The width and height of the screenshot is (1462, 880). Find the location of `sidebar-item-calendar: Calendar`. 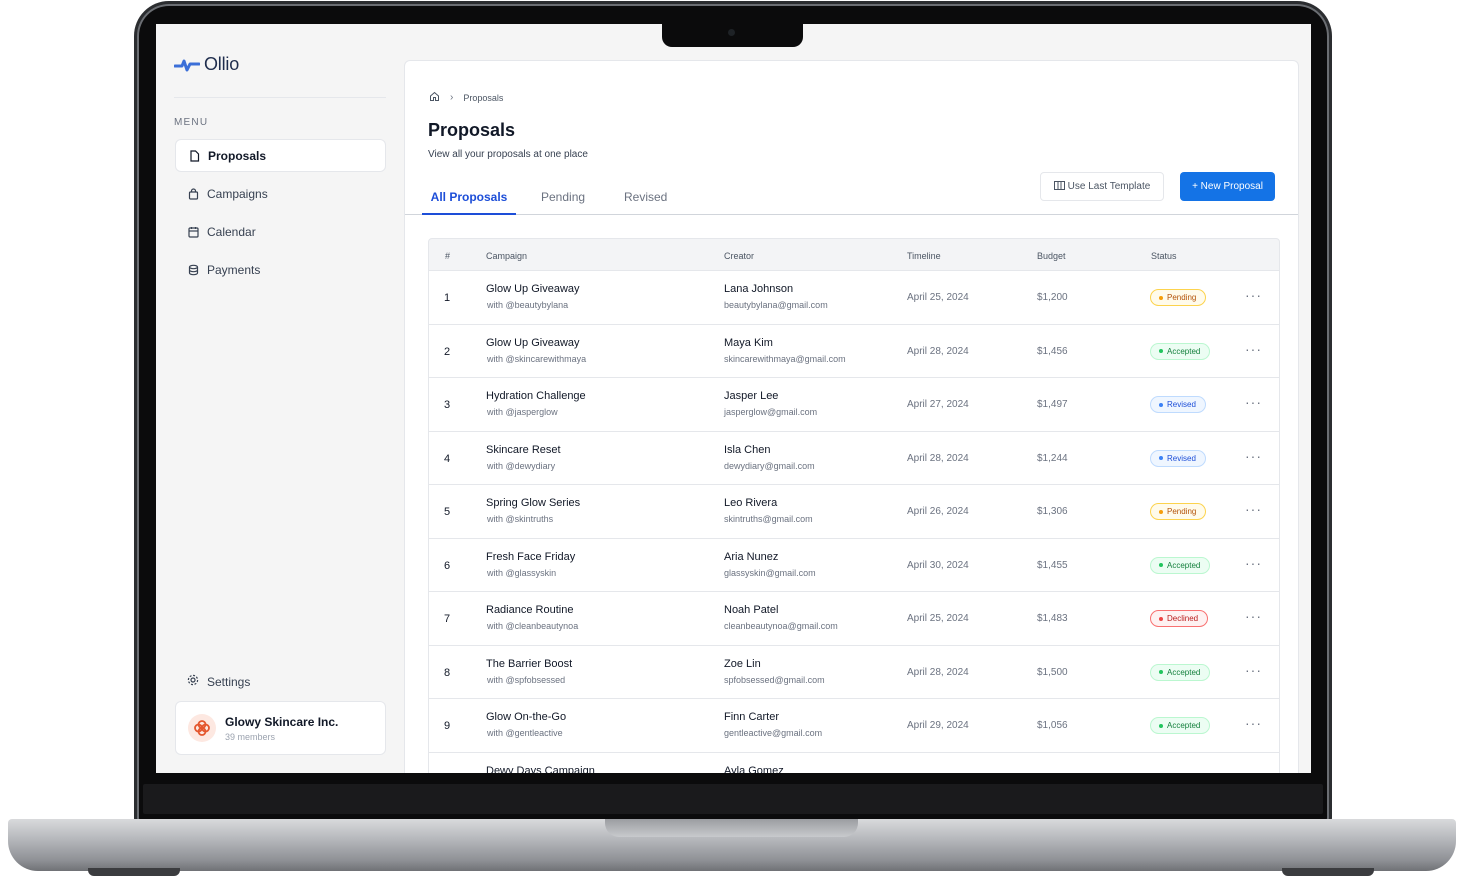

sidebar-item-calendar: Calendar is located at coordinates (280, 231).